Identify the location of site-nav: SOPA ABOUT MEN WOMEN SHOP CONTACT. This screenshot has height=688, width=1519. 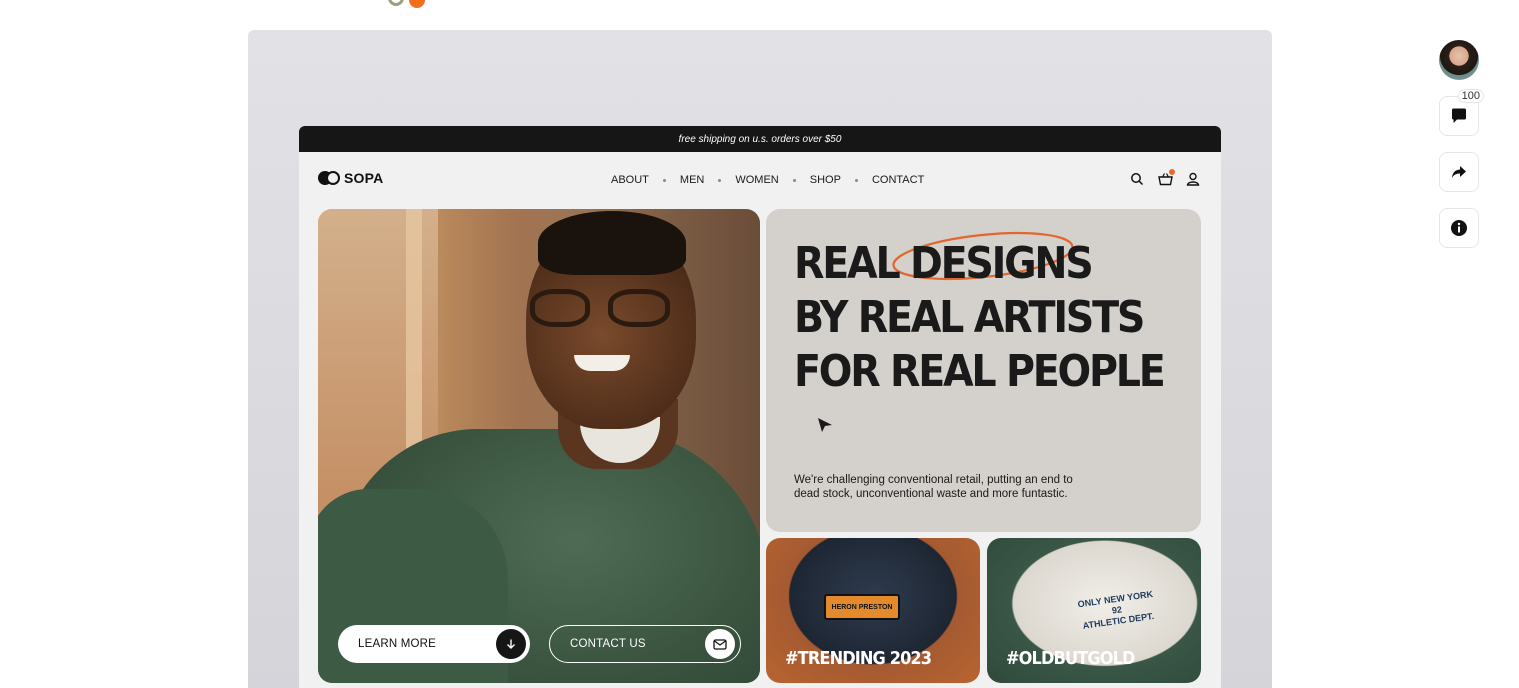
(760, 180).